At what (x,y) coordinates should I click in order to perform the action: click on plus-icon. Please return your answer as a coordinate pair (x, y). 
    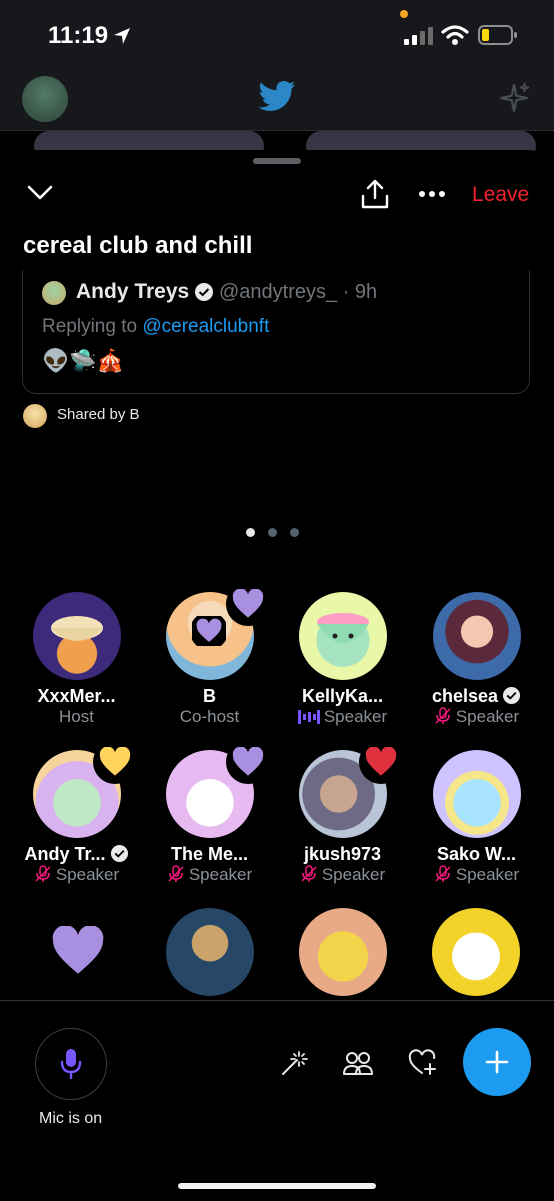
    Looking at the image, I should click on (497, 1062).